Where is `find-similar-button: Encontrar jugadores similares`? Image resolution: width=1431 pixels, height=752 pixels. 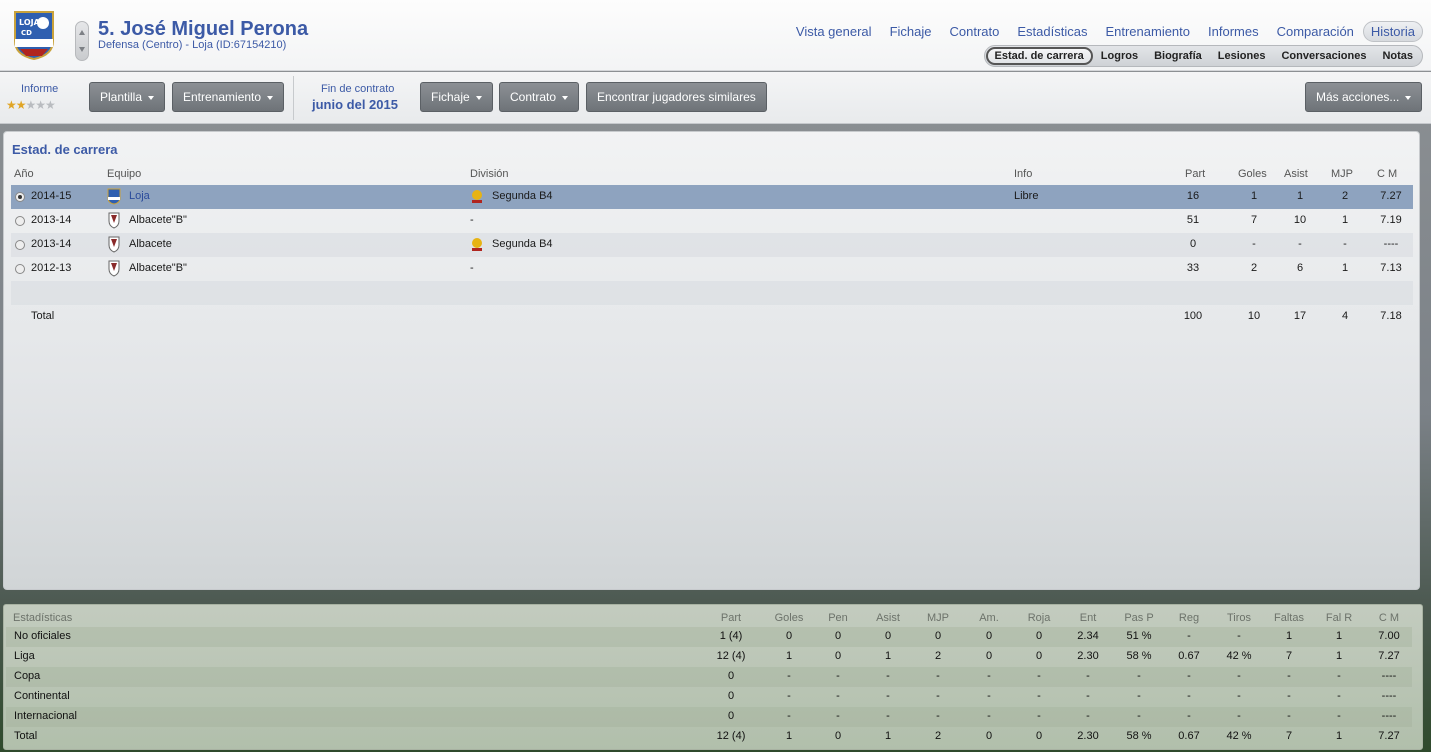
find-similar-button: Encontrar jugadores similares is located at coordinates (676, 97).